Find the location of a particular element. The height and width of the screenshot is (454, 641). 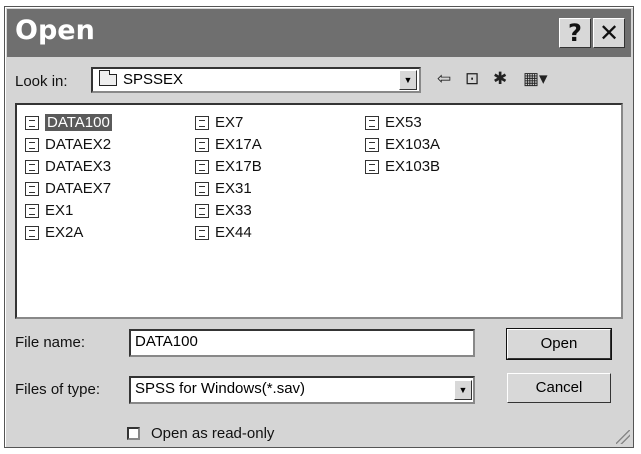

back-arrow-icon: ⇦ is located at coordinates (444, 79).